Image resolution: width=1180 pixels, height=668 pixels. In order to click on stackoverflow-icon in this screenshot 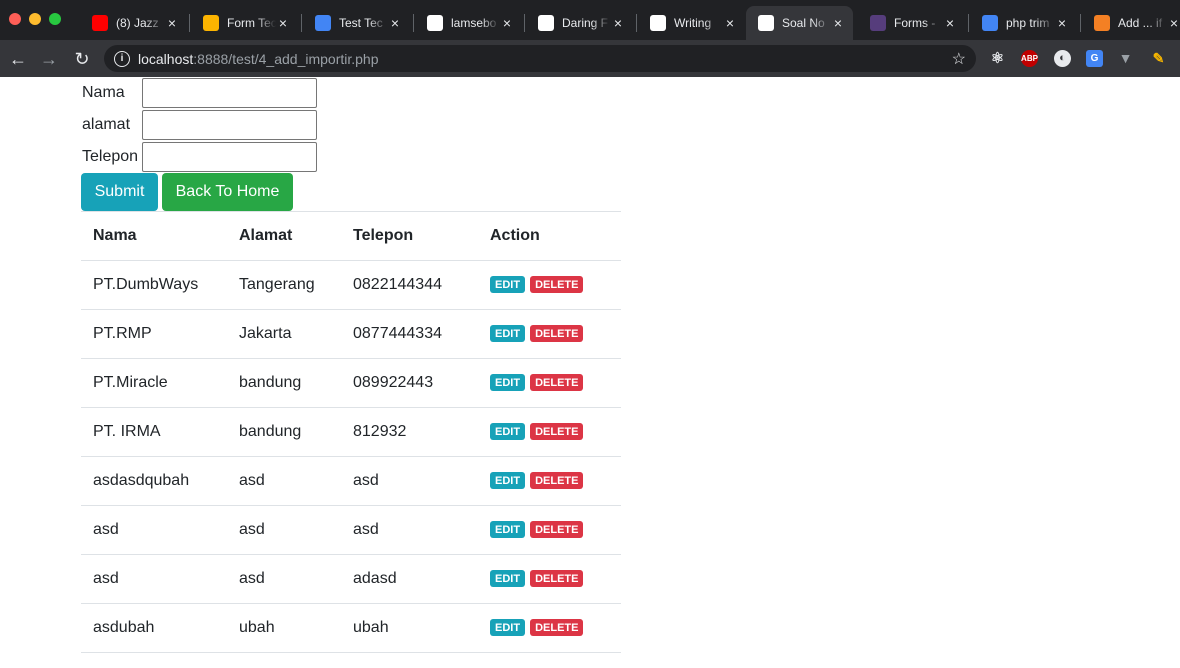, I will do `click(1102, 23)`.